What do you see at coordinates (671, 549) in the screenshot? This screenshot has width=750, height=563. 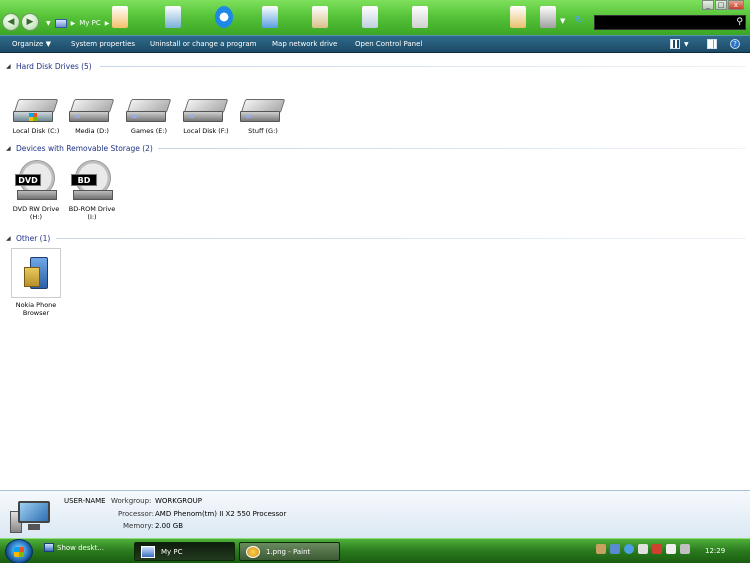 I see `tray-volume-icon` at bounding box center [671, 549].